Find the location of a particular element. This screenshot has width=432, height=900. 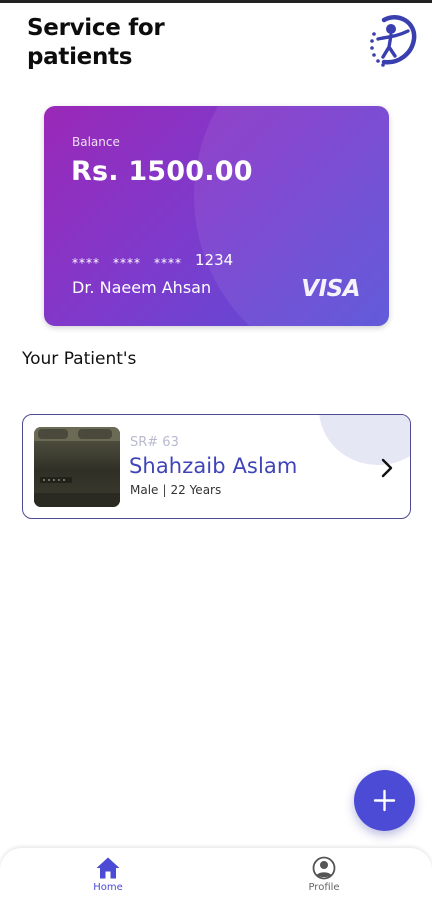

patient-details: Male | 22 Years is located at coordinates (175, 490).